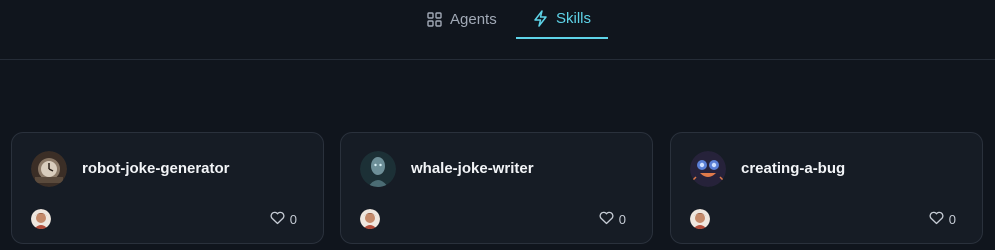 The width and height of the screenshot is (995, 250). Describe the element at coordinates (793, 168) in the screenshot. I see `skill-name: creating-a-bug` at that location.